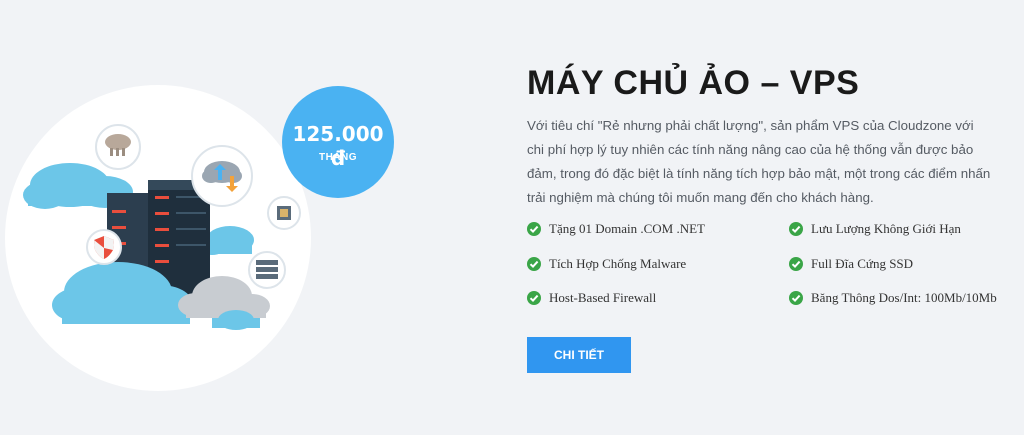 This screenshot has width=1024, height=435. What do you see at coordinates (579, 355) in the screenshot?
I see `details-button: CHI TIẾT` at bounding box center [579, 355].